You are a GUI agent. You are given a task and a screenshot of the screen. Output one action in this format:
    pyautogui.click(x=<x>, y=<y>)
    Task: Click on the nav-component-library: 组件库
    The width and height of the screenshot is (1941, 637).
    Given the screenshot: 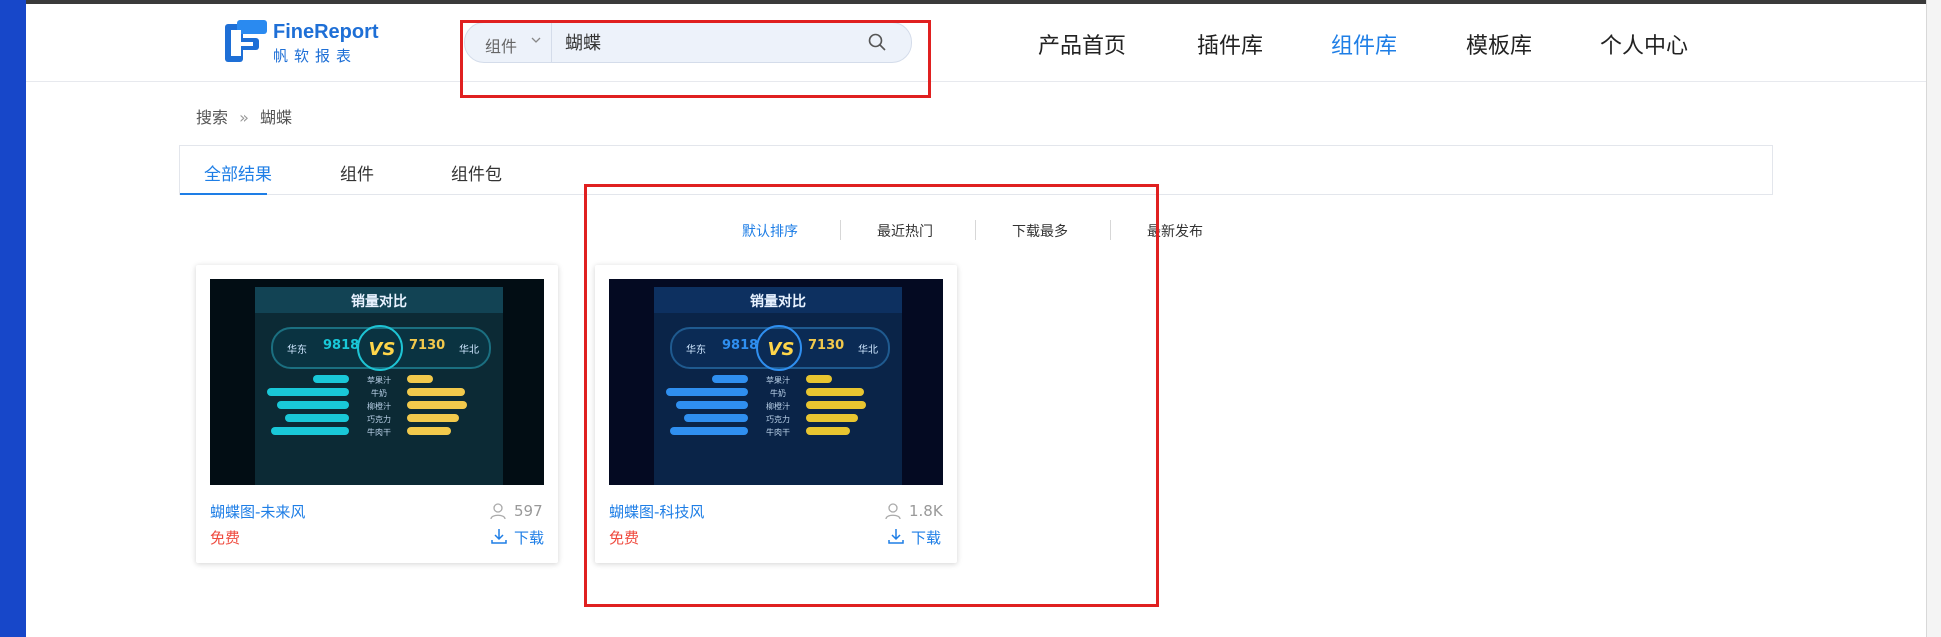 What is the action you would take?
    pyautogui.click(x=1364, y=44)
    